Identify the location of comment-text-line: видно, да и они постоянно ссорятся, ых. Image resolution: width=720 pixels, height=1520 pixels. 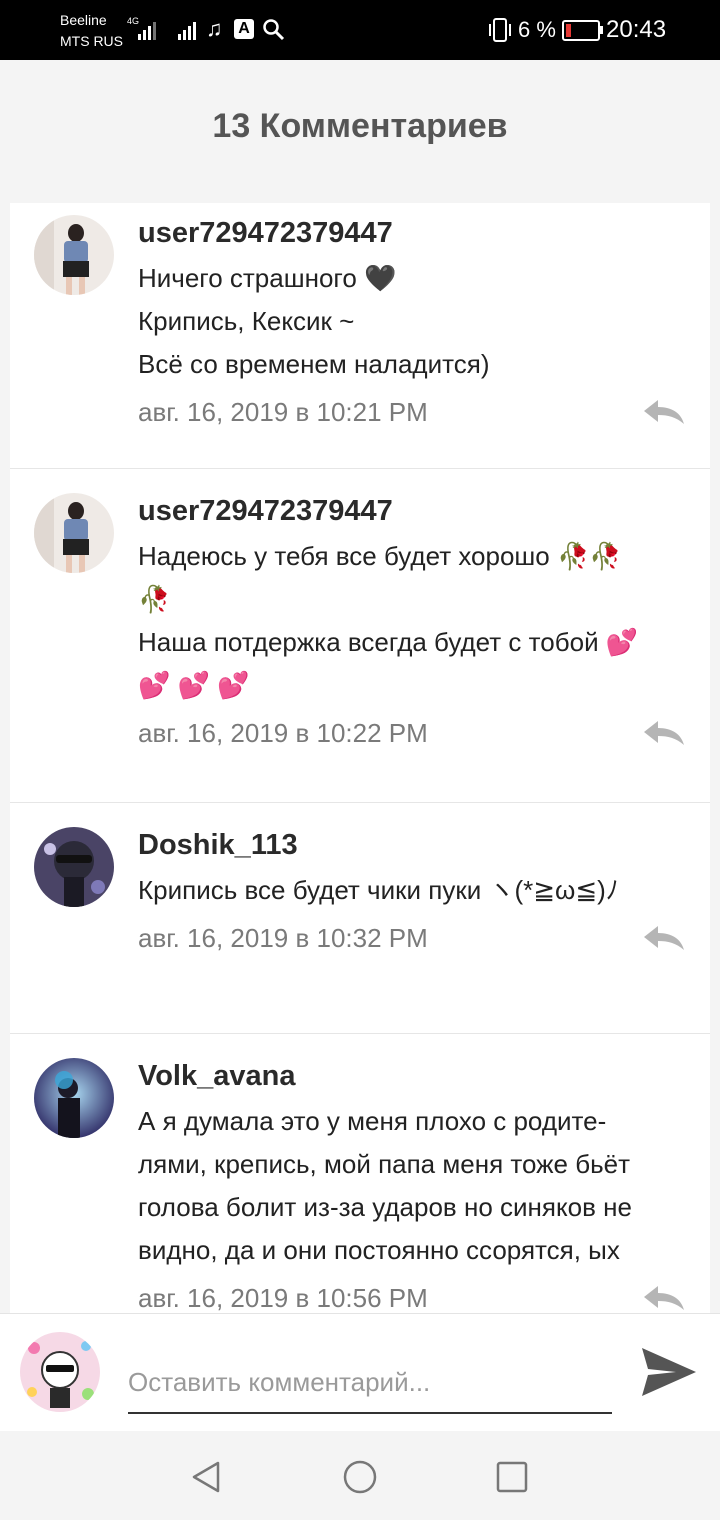
(379, 1250).